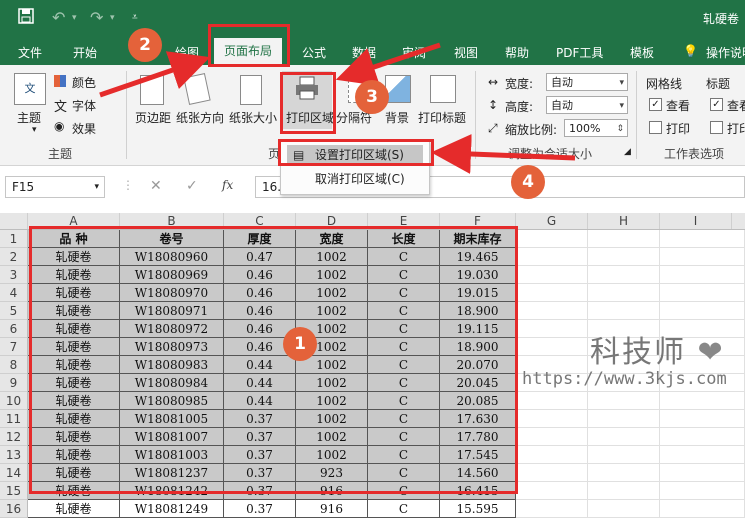 This screenshot has width=745, height=518. What do you see at coordinates (503, 153) in the screenshot?
I see `arrow-to-set-print-area` at bounding box center [503, 153].